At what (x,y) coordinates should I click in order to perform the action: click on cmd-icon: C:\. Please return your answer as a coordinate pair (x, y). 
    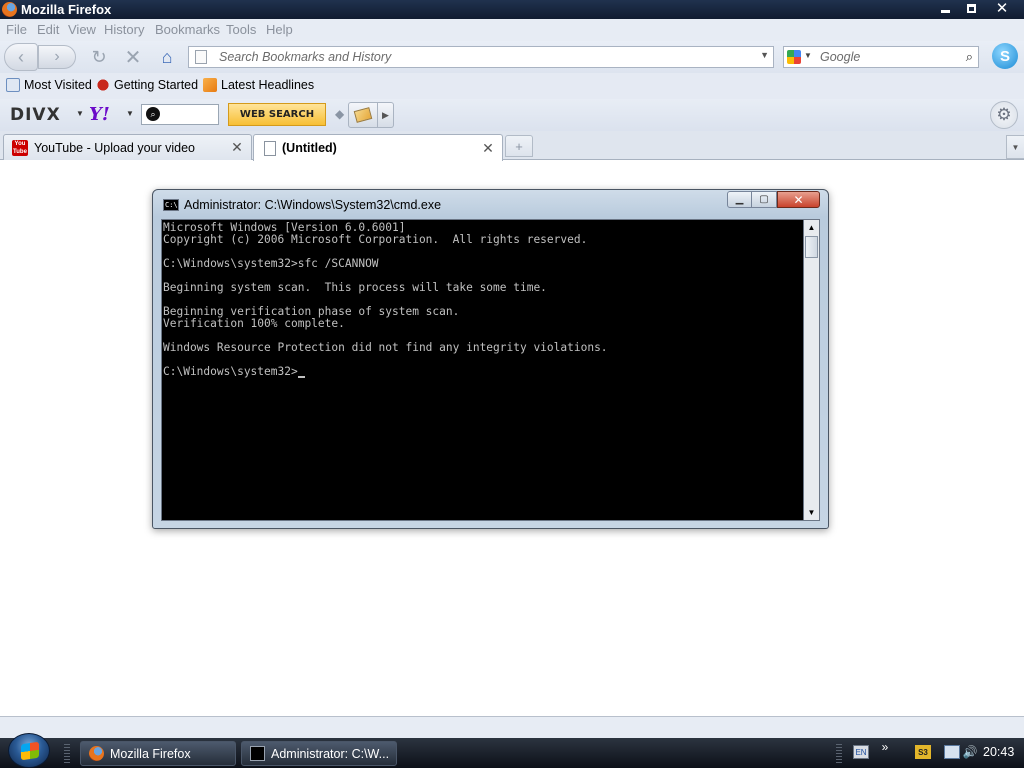
    Looking at the image, I should click on (171, 205).